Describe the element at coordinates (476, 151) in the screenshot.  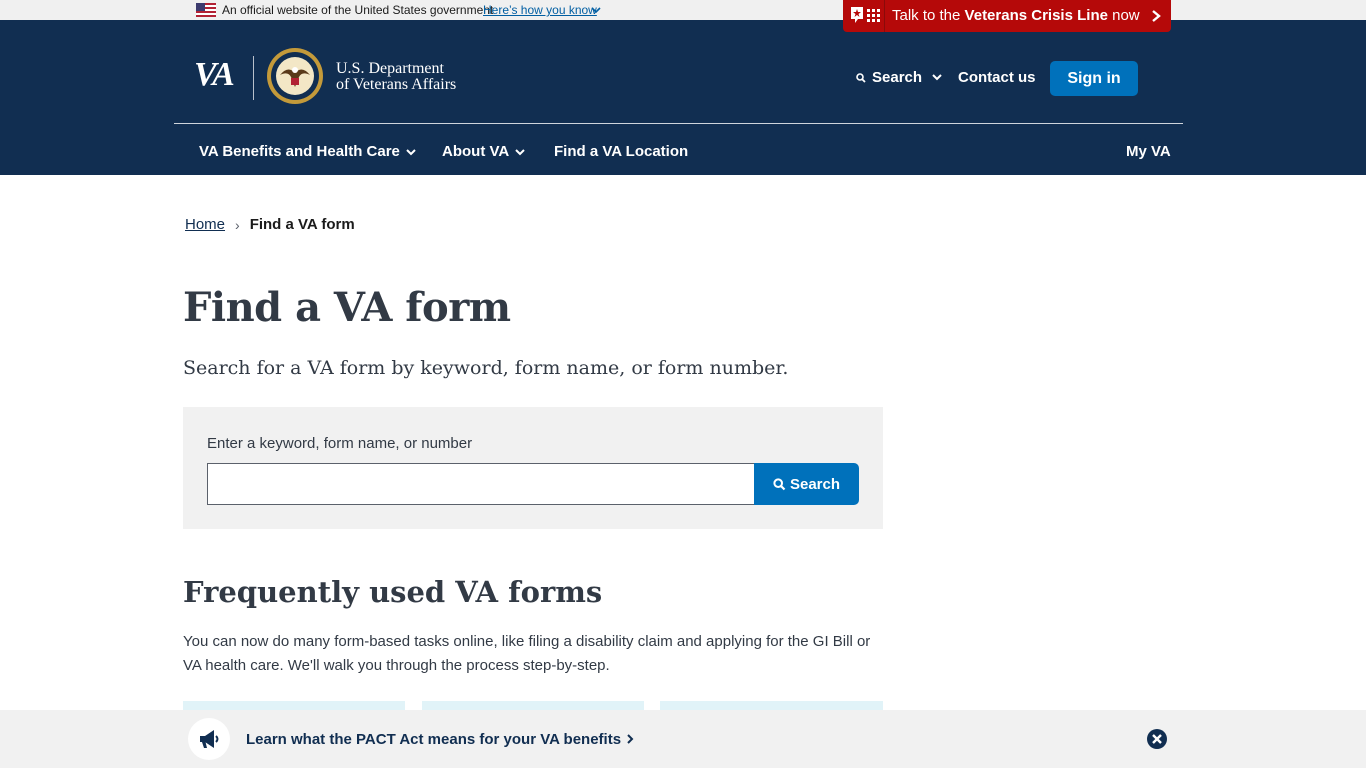
I see `nav-item-label: About VA` at that location.